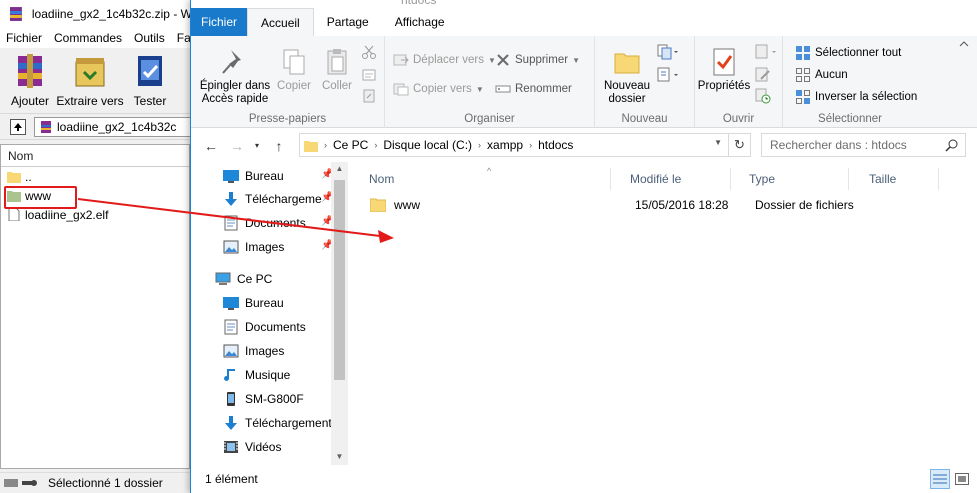 This screenshot has height=493, width=977. What do you see at coordinates (448, 60) in the screenshot?
I see `move-to-label: Déplacer vers` at bounding box center [448, 60].